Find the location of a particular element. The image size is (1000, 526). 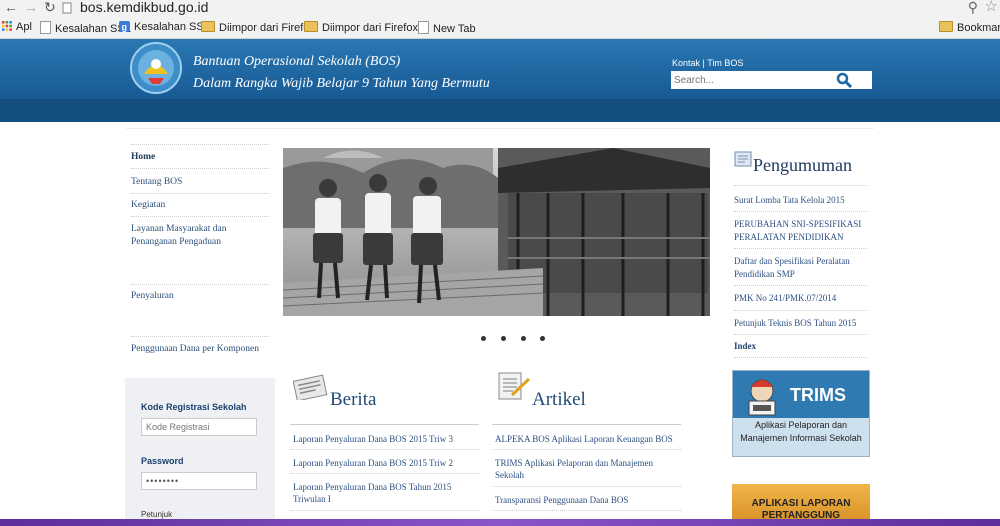

pengumuman-title: Pengumuman is located at coordinates (802, 165).